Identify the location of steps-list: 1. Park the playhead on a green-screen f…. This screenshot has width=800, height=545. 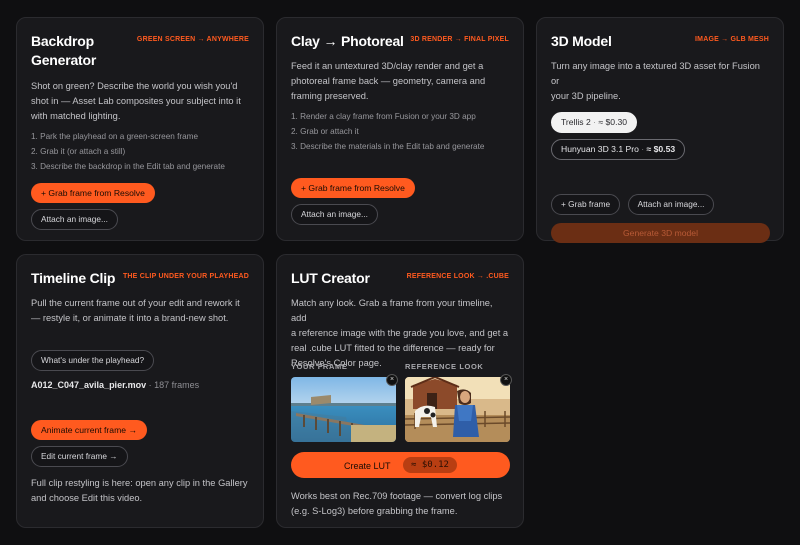
(140, 152).